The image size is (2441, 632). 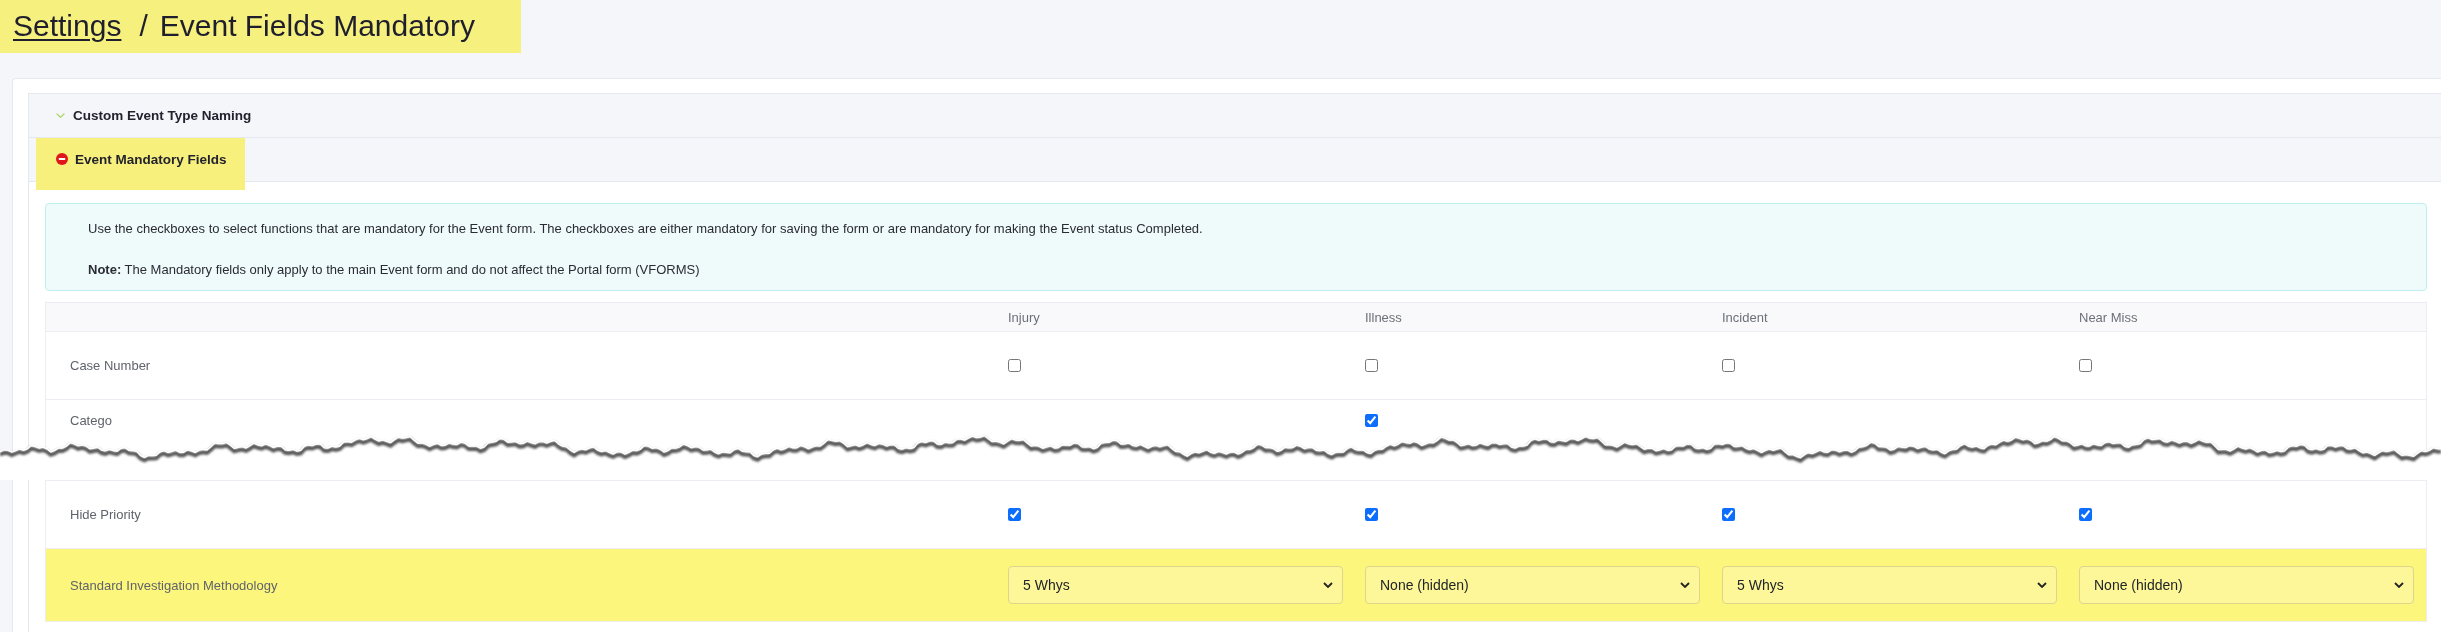 I want to click on row-label: Catego, so click(x=91, y=420).